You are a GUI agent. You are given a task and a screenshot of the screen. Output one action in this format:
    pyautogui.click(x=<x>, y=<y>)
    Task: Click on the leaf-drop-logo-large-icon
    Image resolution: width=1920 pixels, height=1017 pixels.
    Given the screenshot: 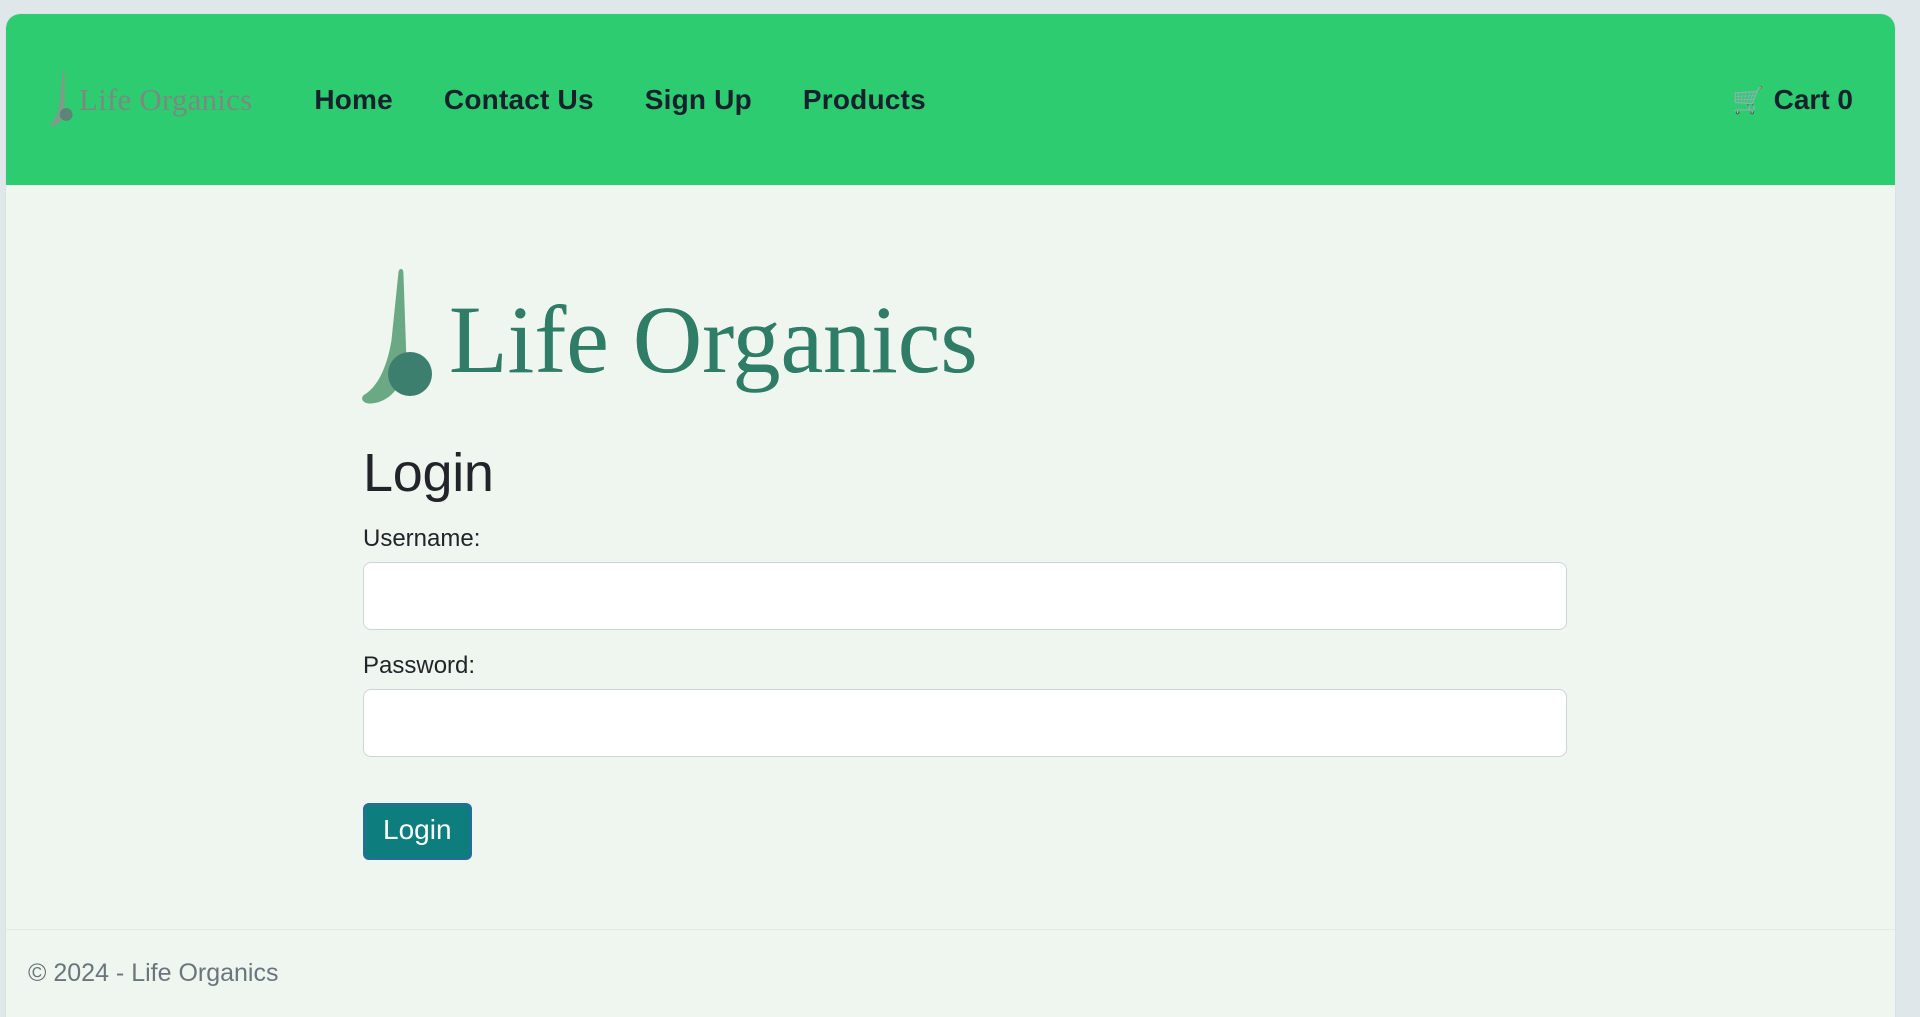 What is the action you would take?
    pyautogui.click(x=397, y=336)
    